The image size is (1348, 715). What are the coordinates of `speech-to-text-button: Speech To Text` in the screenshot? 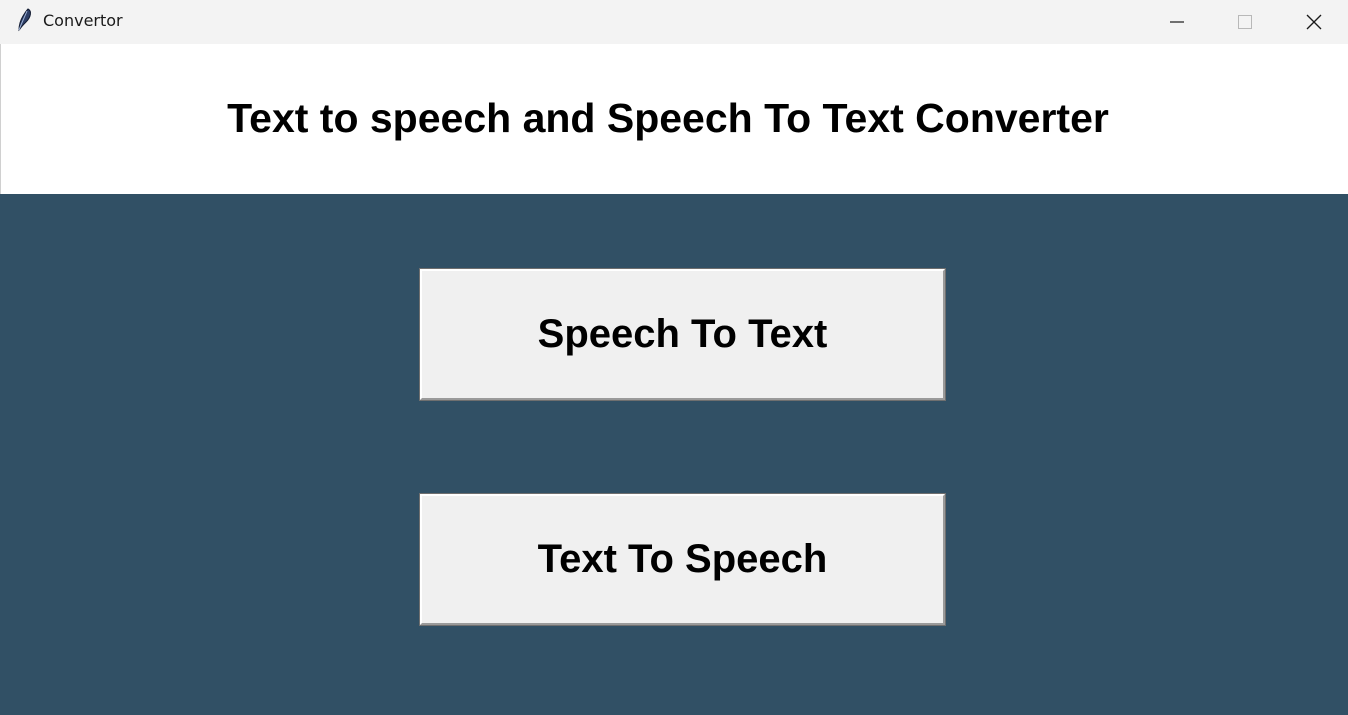 It's located at (682, 334).